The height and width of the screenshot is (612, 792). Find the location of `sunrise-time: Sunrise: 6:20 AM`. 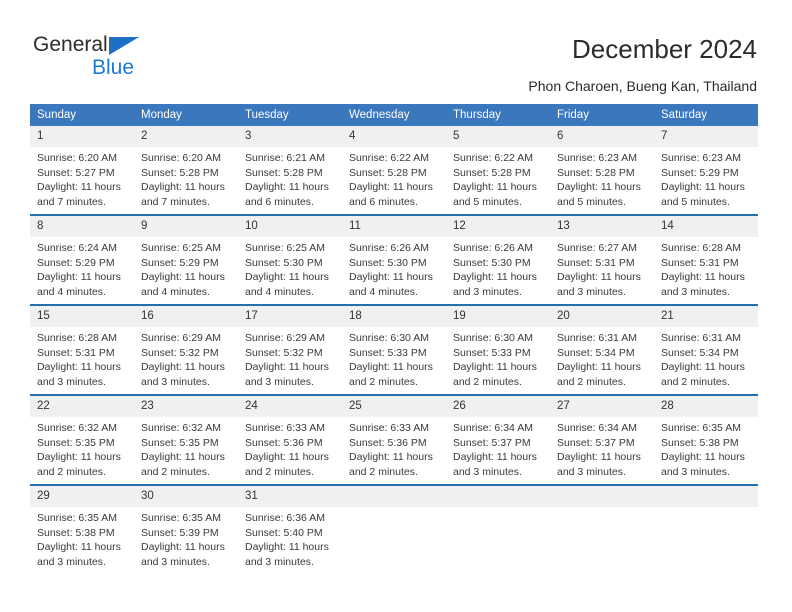

sunrise-time: Sunrise: 6:20 AM is located at coordinates (181, 158).